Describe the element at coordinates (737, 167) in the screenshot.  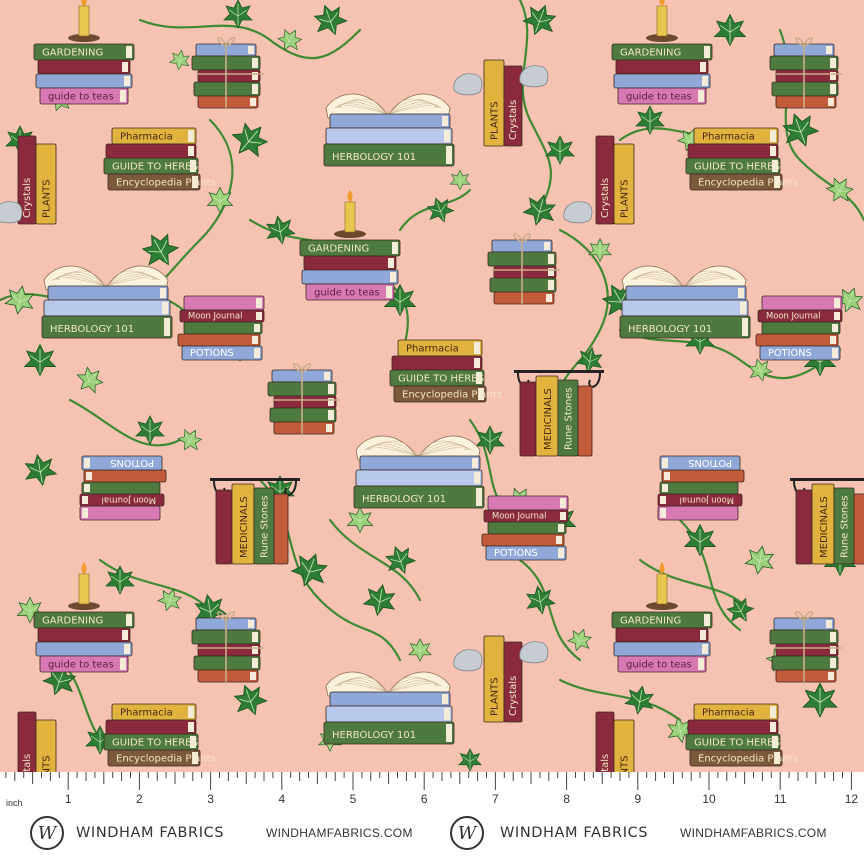
I see `book-title: GUIDE TO HERBS` at that location.